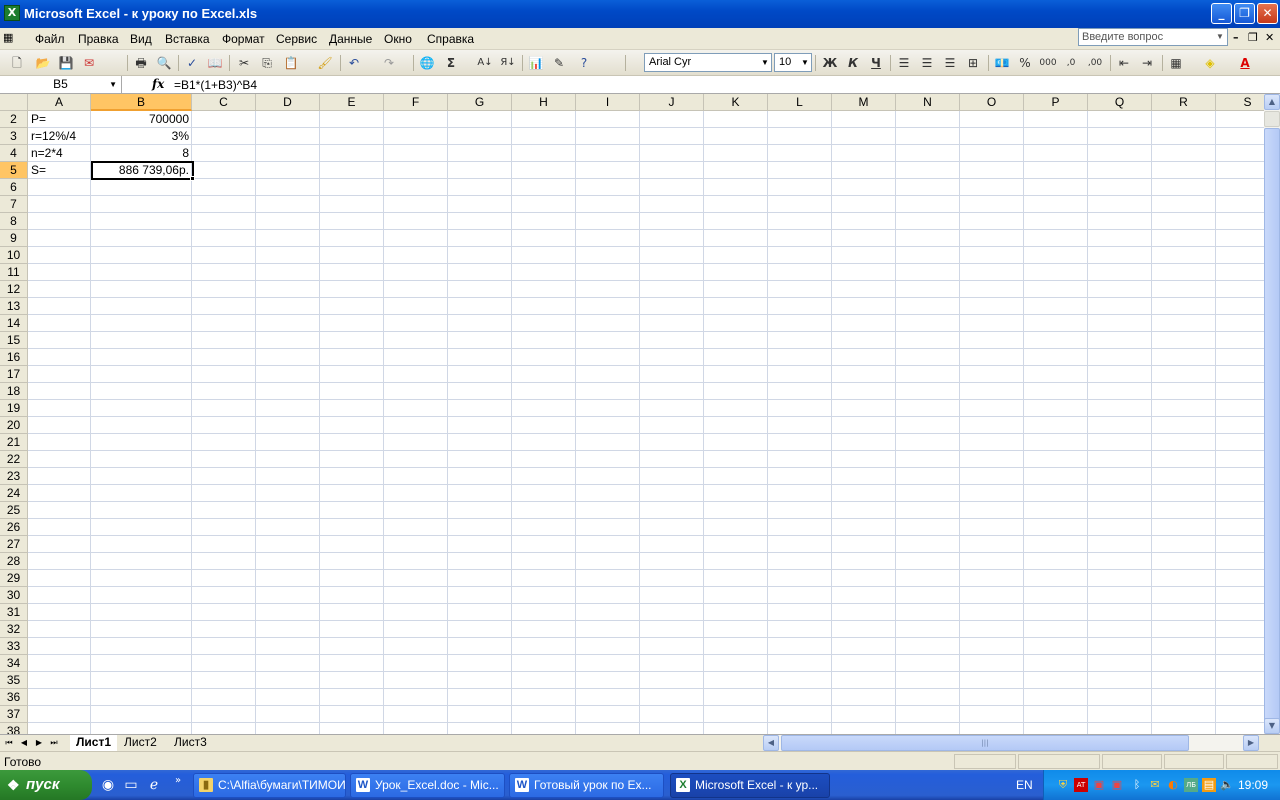 The image size is (1280, 800). I want to click on next-sheet-icon: ▶, so click(39, 743).